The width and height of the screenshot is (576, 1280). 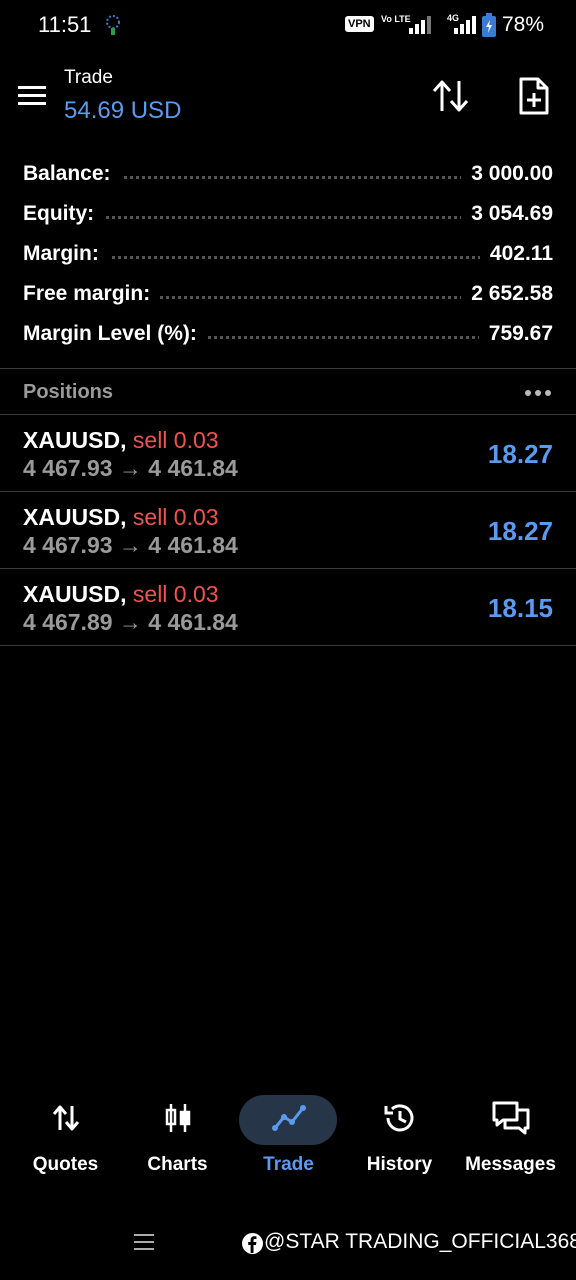 I want to click on summary-row-margin-level: Margin Level (%): 759.67, so click(x=288, y=336).